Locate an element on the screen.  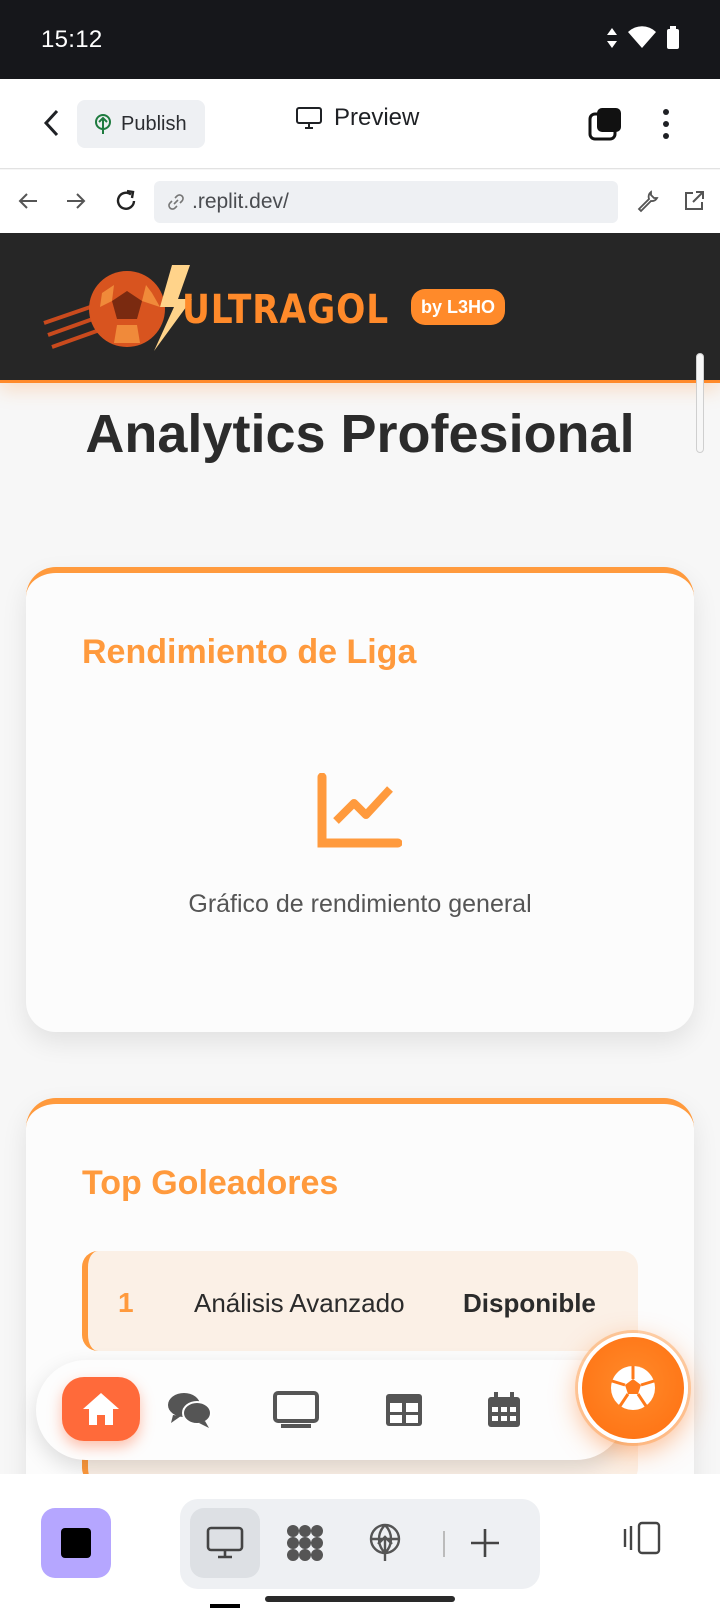
nav-chat-button is located at coordinates (190, 1410).